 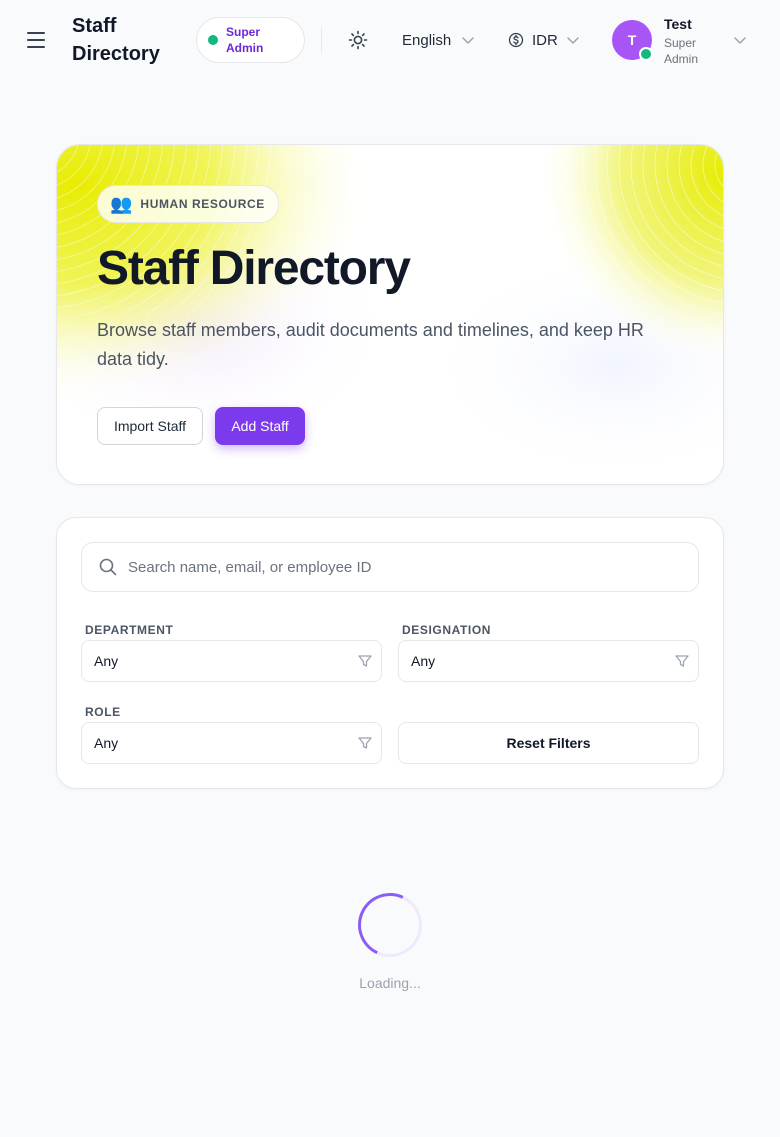 I want to click on designation-label: DESIGNATION, so click(x=447, y=630).